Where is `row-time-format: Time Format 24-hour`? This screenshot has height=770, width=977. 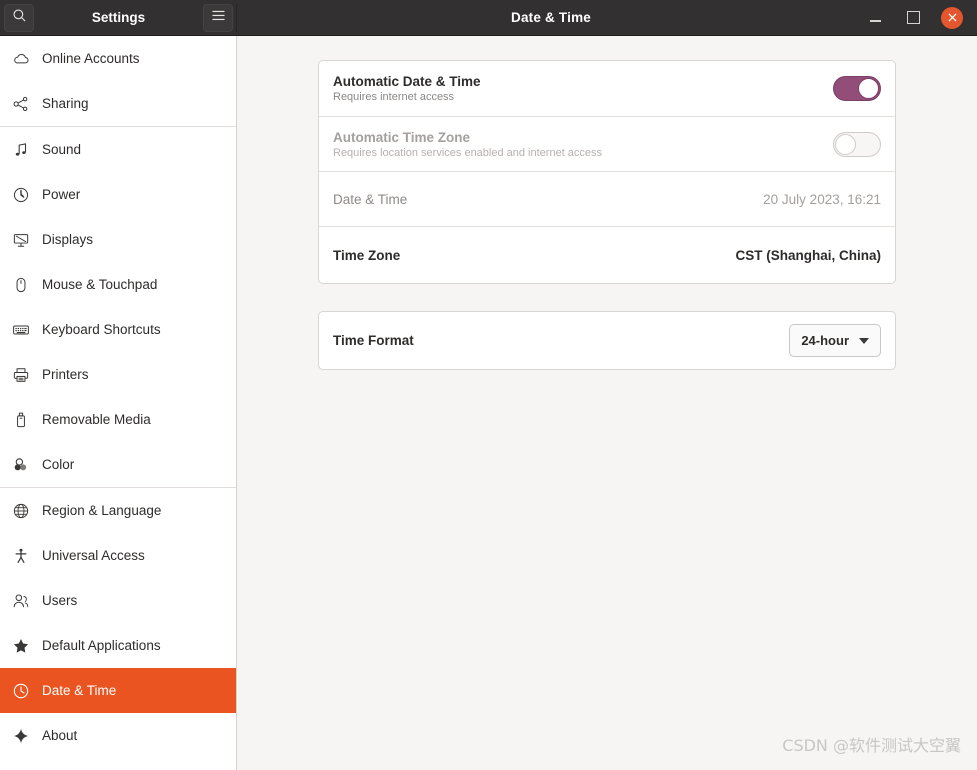
row-time-format: Time Format 24-hour is located at coordinates (607, 340).